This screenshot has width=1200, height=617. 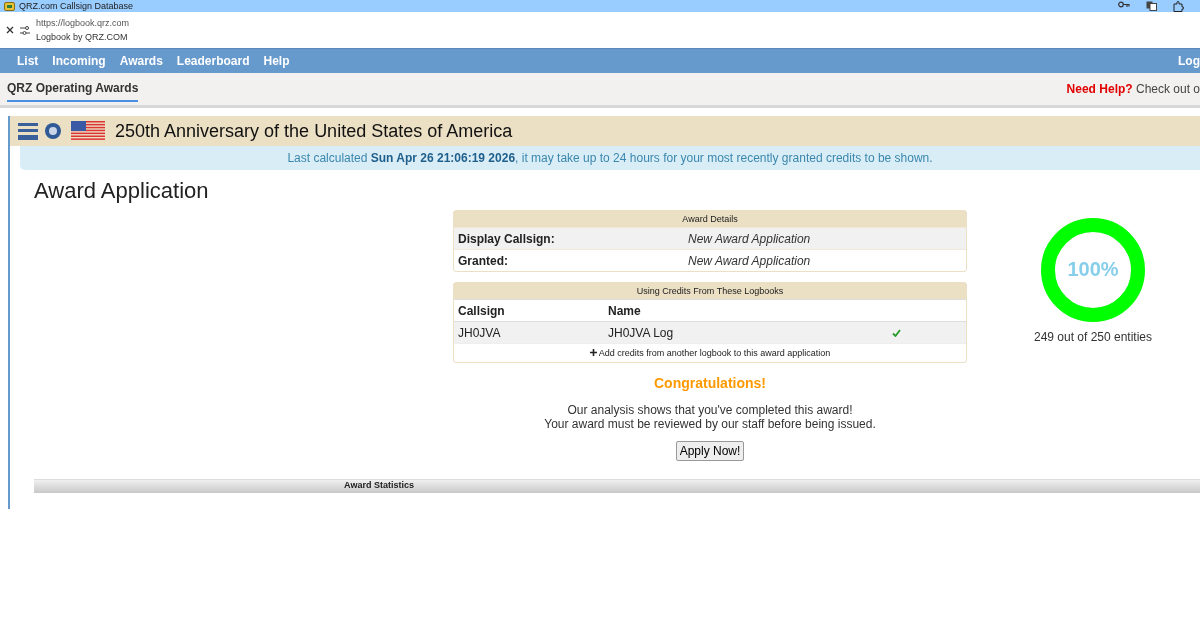 What do you see at coordinates (83, 23) in the screenshot?
I see `url-text: https://logbook.qrz.com` at bounding box center [83, 23].